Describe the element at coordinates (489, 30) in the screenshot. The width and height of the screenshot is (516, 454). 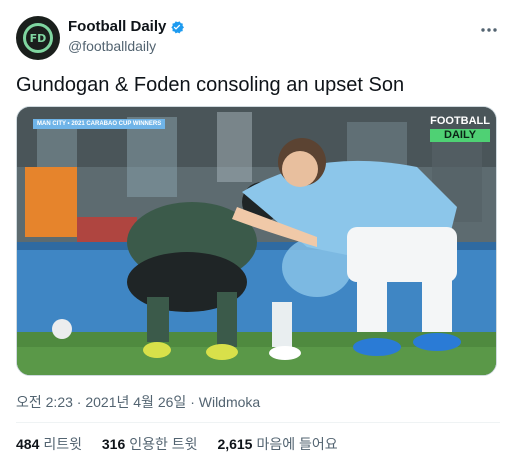
I see `more-options-icon` at that location.